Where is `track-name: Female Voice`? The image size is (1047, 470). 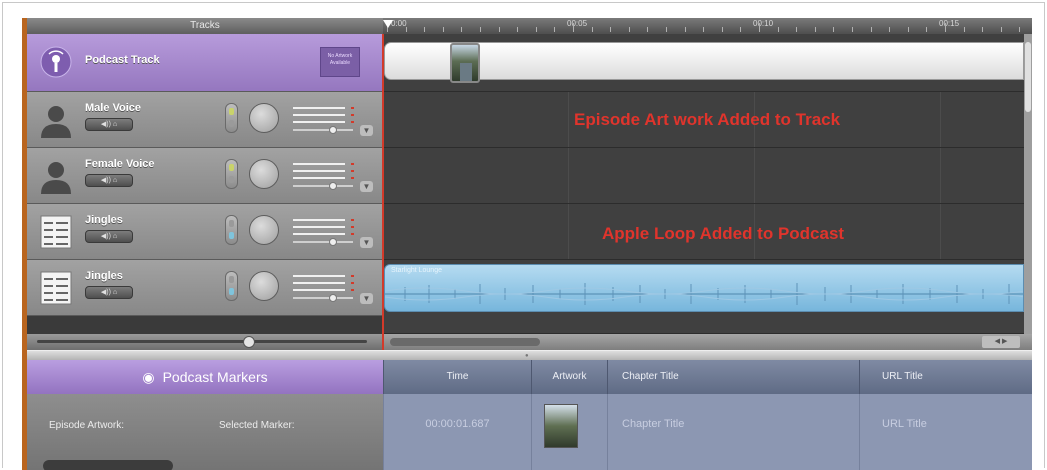
track-name: Female Voice is located at coordinates (120, 164).